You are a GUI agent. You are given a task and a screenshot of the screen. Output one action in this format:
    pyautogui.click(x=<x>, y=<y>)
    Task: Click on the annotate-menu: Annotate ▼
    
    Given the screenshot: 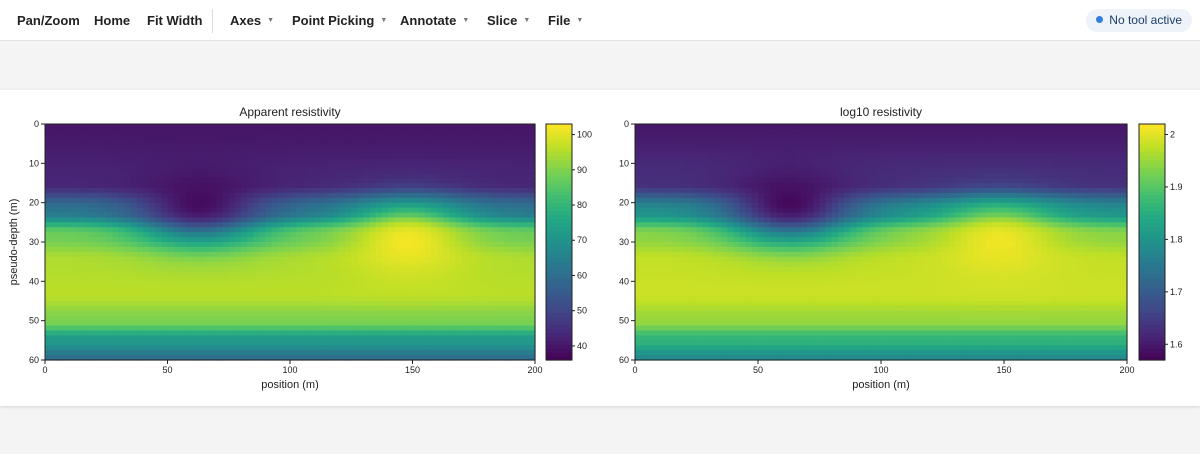 What is the action you would take?
    pyautogui.click(x=434, y=20)
    